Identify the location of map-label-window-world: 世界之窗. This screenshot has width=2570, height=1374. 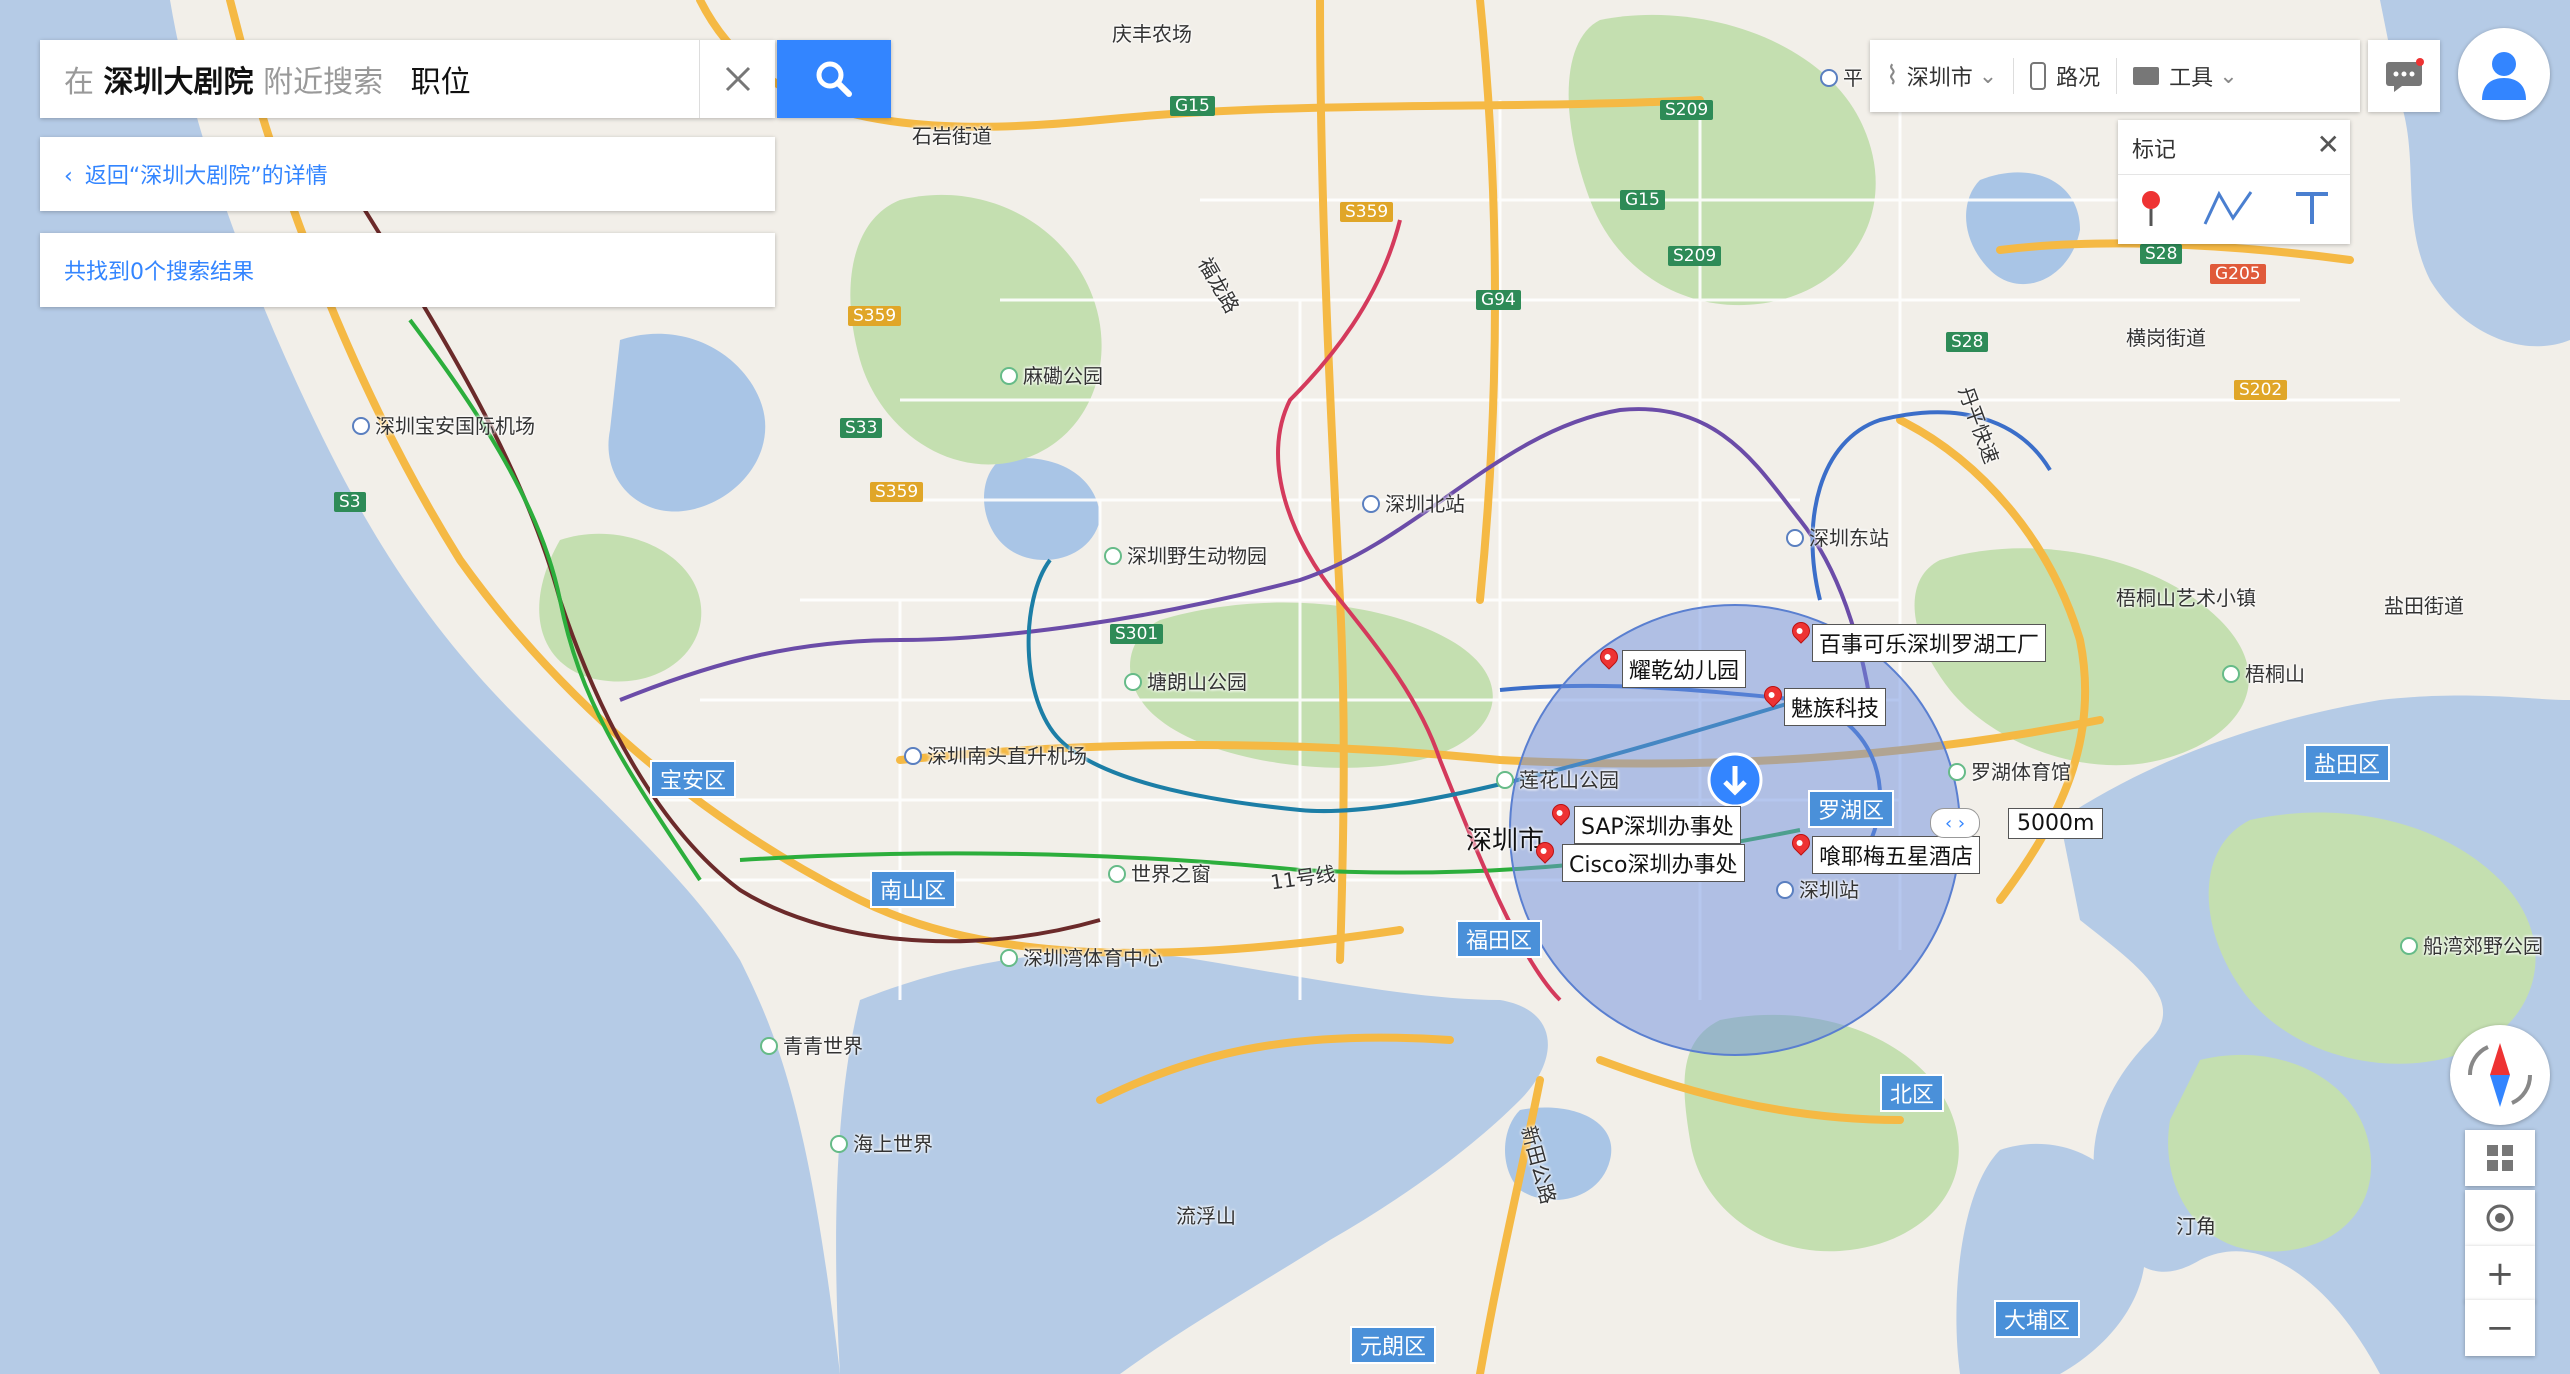
(1159, 872).